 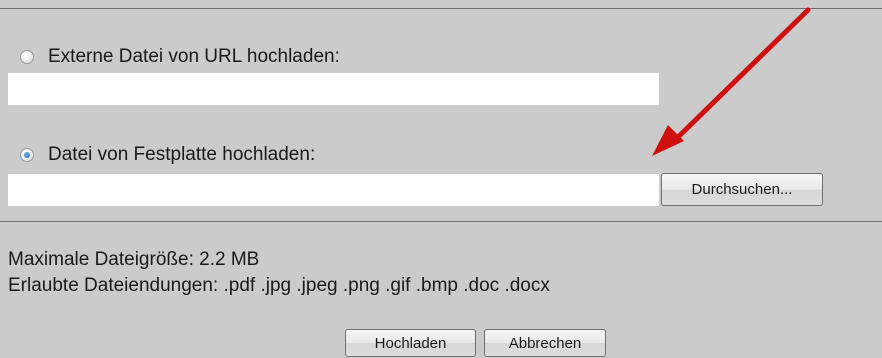 I want to click on max-file-size-text: Maximale Dateigröße: 2.2 MB, so click(x=134, y=259).